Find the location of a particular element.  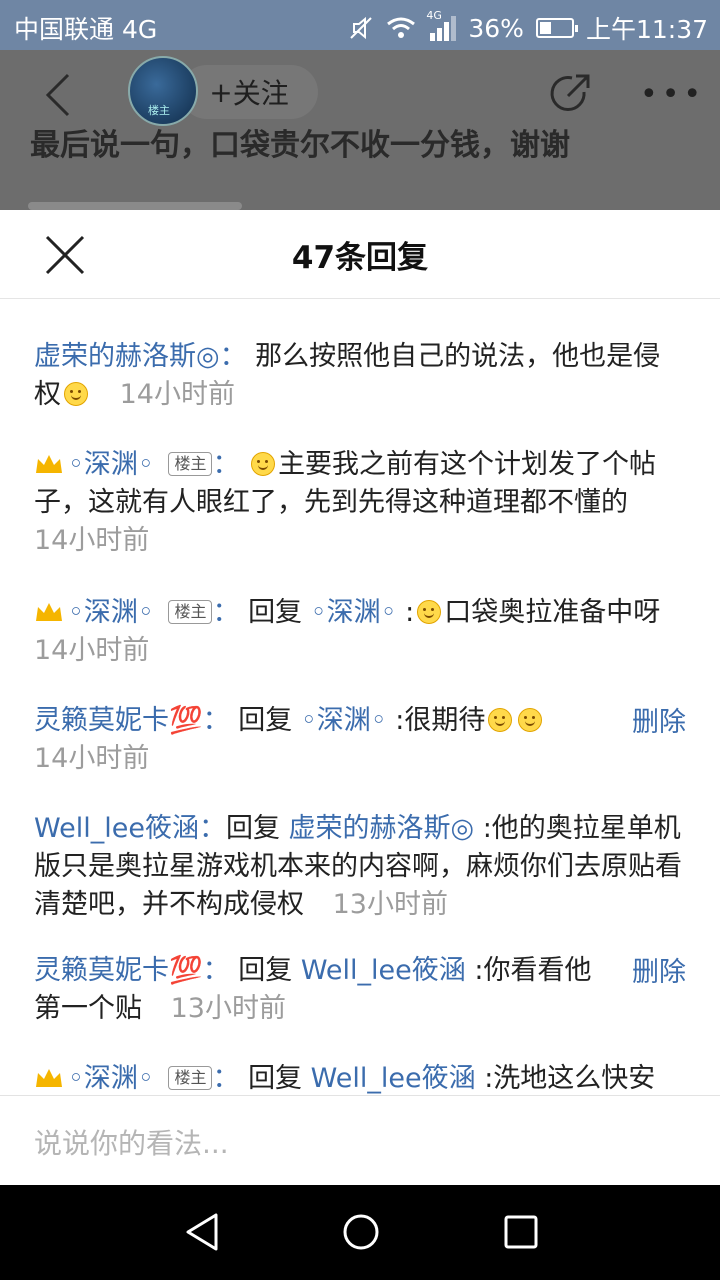

back-arrow-icon is located at coordinates (60, 95).